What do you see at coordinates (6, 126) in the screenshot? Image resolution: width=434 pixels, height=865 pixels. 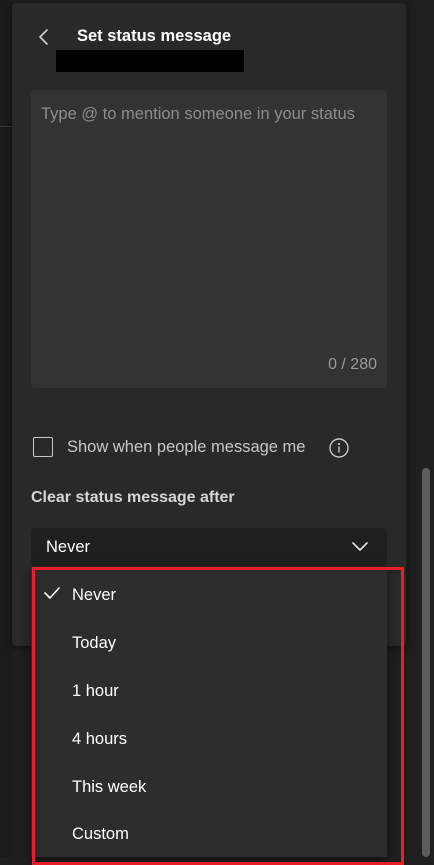 I see `background-divider` at bounding box center [6, 126].